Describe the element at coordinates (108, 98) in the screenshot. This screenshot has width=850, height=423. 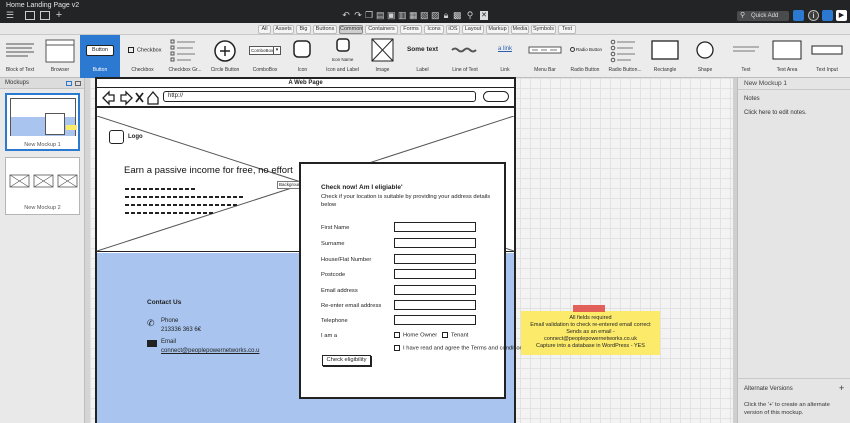
I see `back-icon` at that location.